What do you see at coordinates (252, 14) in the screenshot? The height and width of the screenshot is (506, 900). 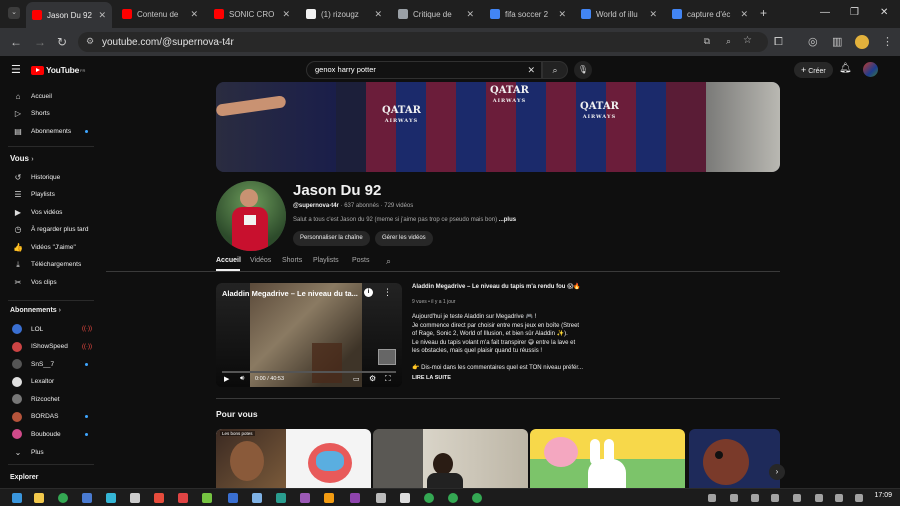 I see `browser-tab-3: SONIC CRO ✕` at bounding box center [252, 14].